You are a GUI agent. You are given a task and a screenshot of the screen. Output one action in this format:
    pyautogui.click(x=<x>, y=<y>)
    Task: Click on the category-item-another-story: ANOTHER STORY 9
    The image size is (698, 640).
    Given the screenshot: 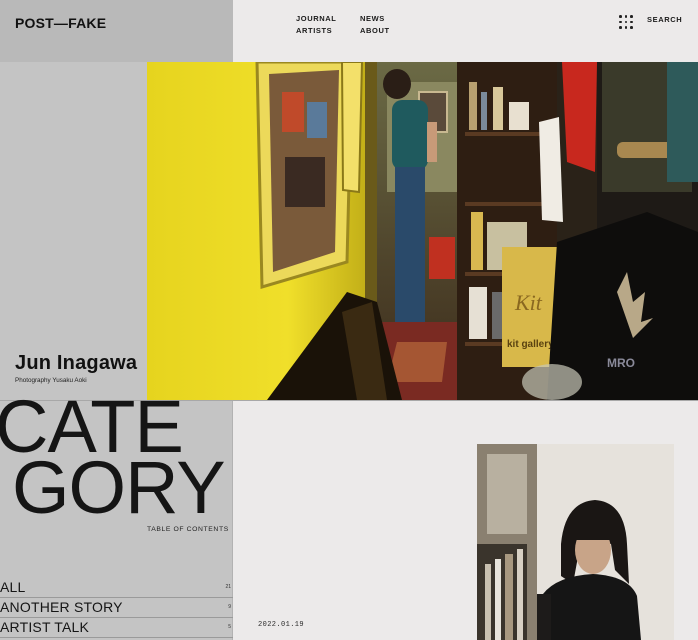 What is the action you would take?
    pyautogui.click(x=116, y=608)
    